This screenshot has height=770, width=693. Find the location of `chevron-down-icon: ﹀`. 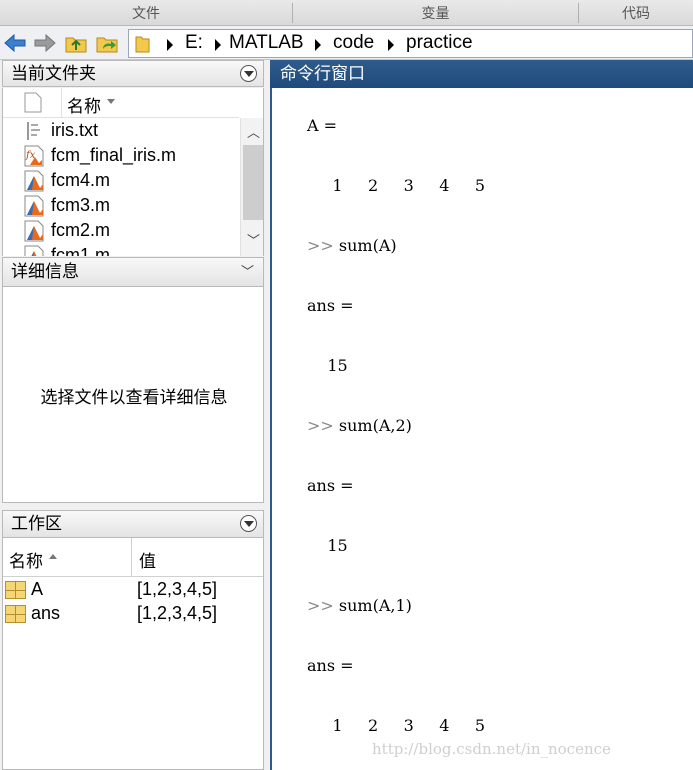

chevron-down-icon: ﹀ is located at coordinates (247, 272).